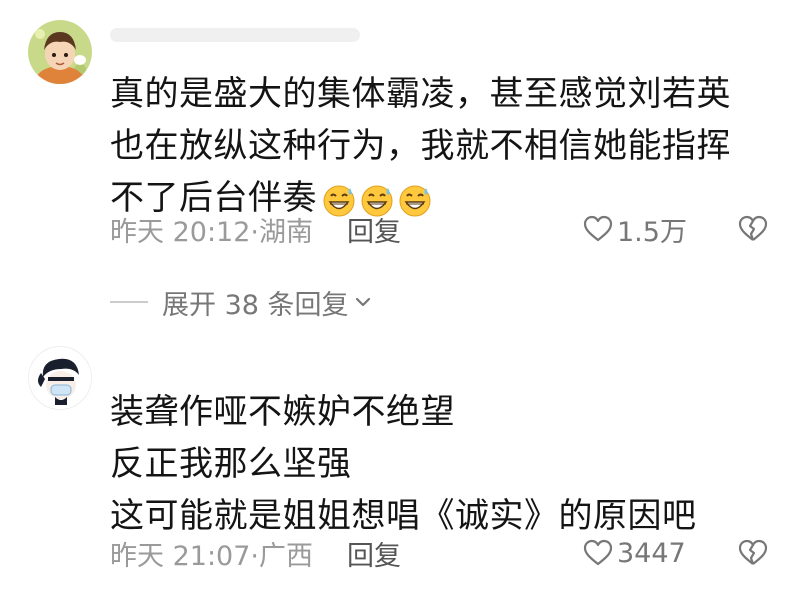  I want to click on comment-meta: 昨天 21:07 ·广西 回复, so click(255, 553).